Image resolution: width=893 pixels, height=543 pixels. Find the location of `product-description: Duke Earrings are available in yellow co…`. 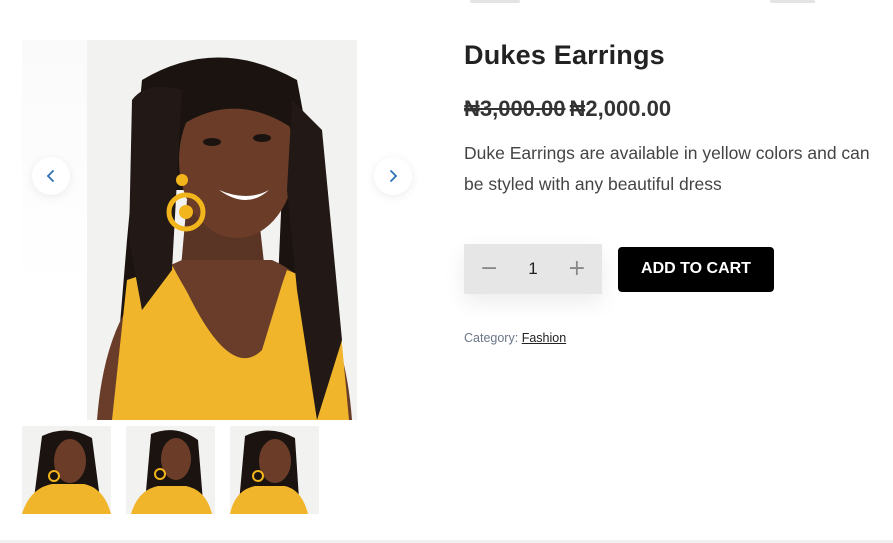

product-description: Duke Earrings are available in yellow co… is located at coordinates (667, 168).